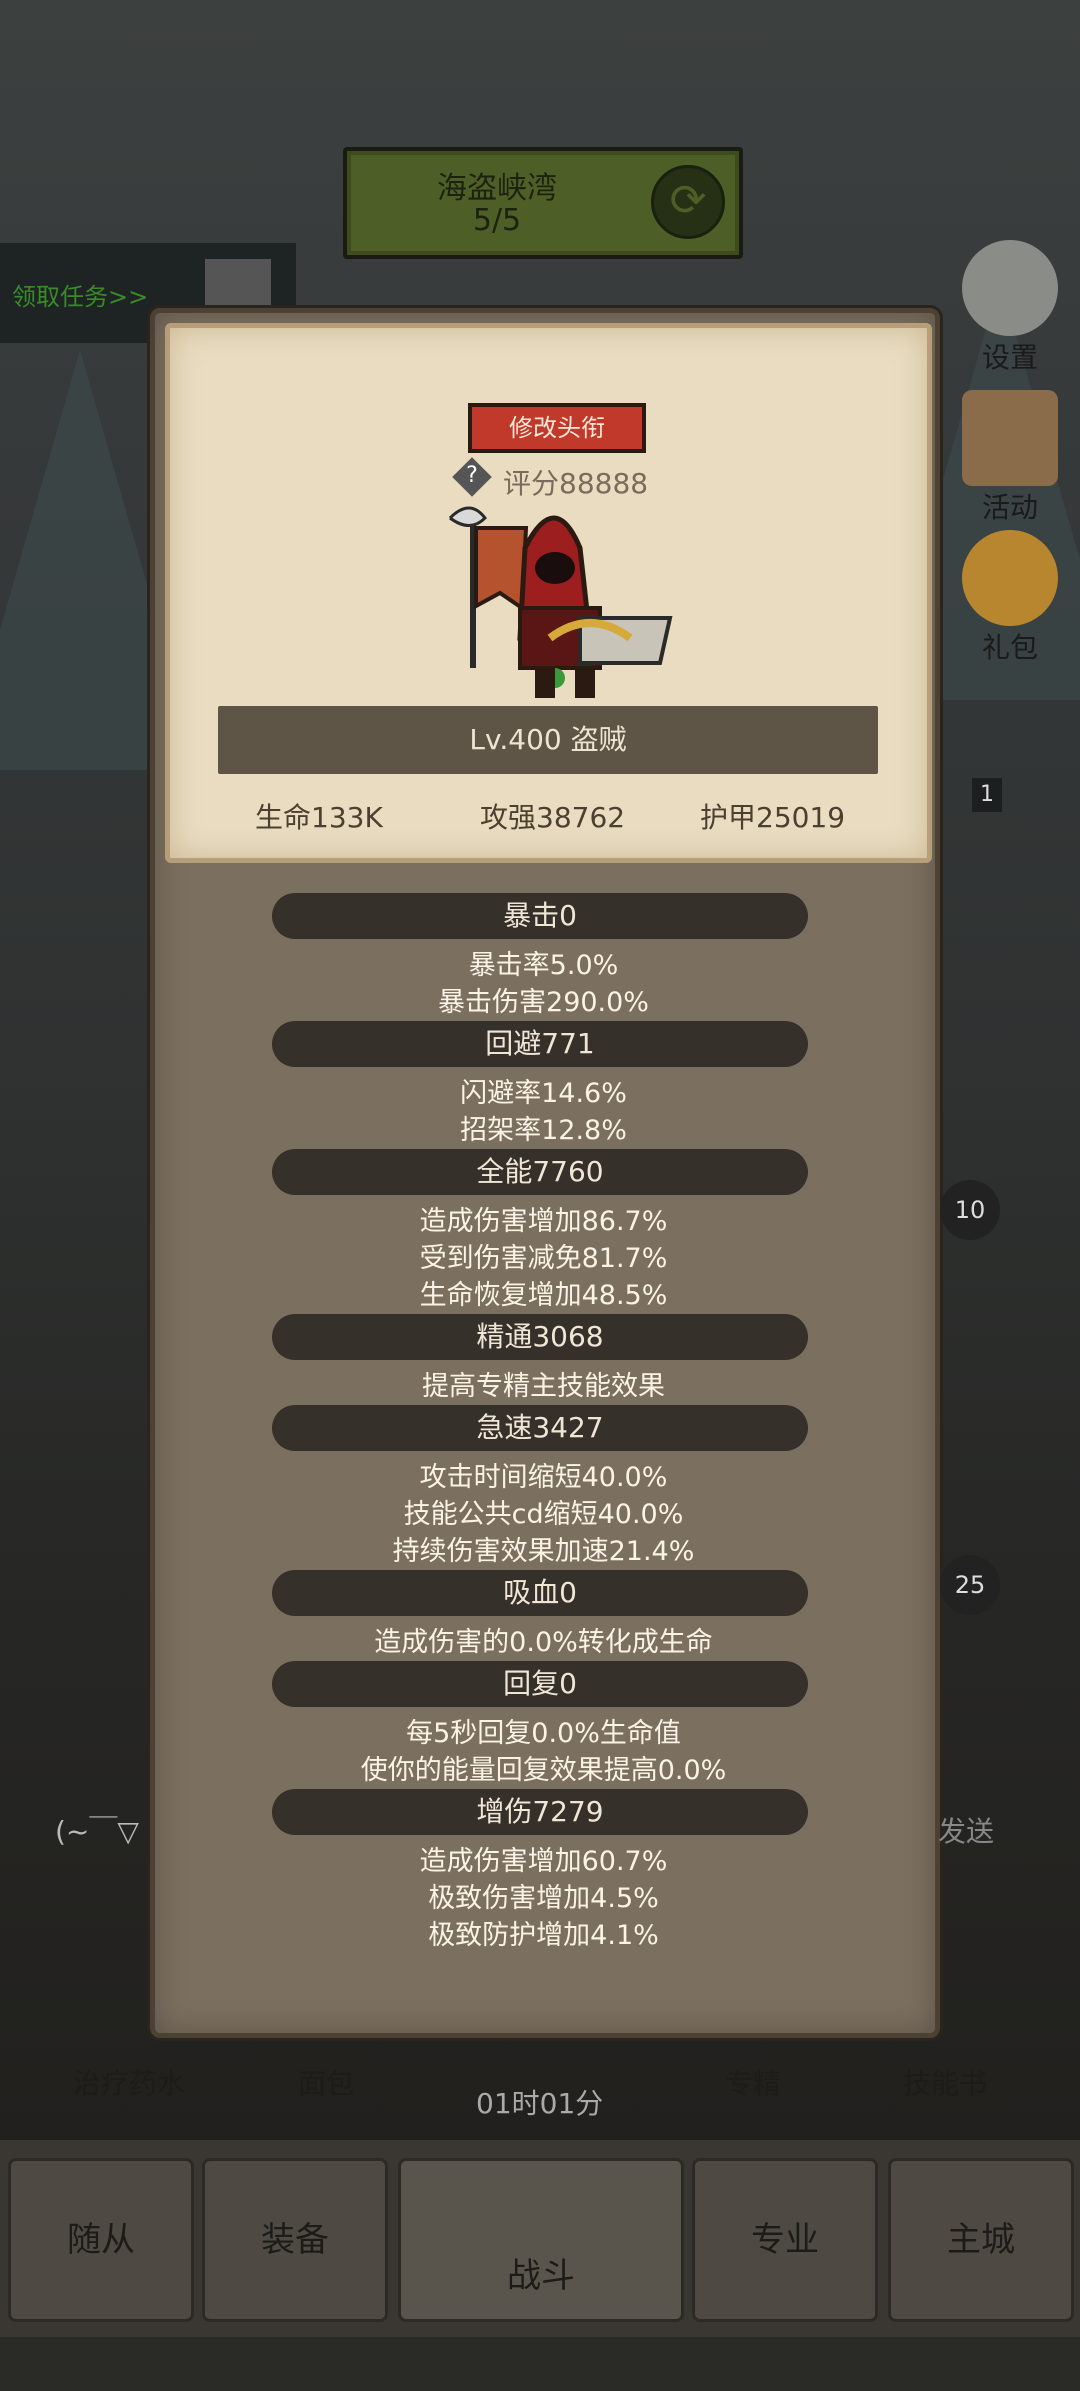 The height and width of the screenshot is (2391, 1080). What do you see at coordinates (773, 817) in the screenshot?
I see `armor-stat: 护甲25019` at bounding box center [773, 817].